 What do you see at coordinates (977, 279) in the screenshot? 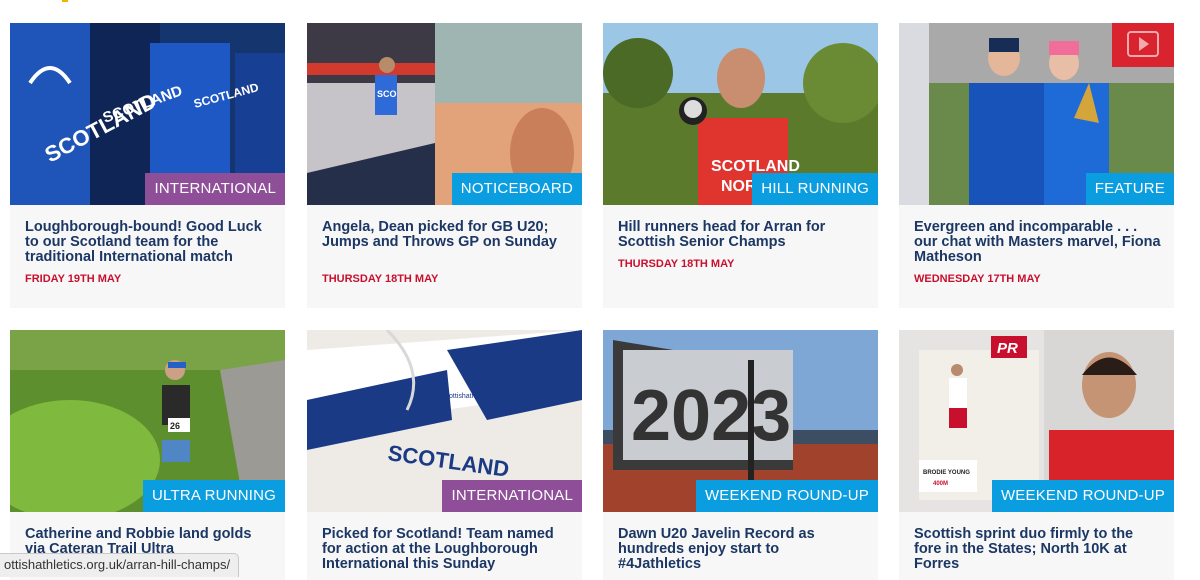
I see `article-date: WEDNESDAY 17TH MAY` at bounding box center [977, 279].